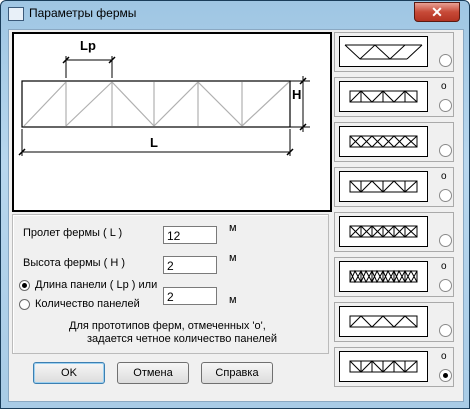 The width and height of the screenshot is (470, 409). What do you see at coordinates (383, 141) in the screenshot?
I see `truss-prototype-3-image` at bounding box center [383, 141].